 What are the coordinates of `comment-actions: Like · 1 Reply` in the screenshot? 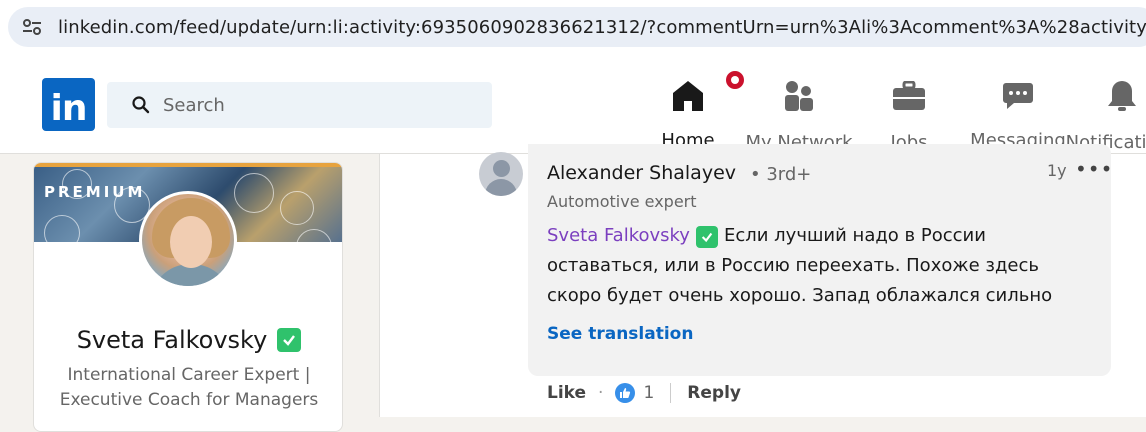 It's located at (644, 393).